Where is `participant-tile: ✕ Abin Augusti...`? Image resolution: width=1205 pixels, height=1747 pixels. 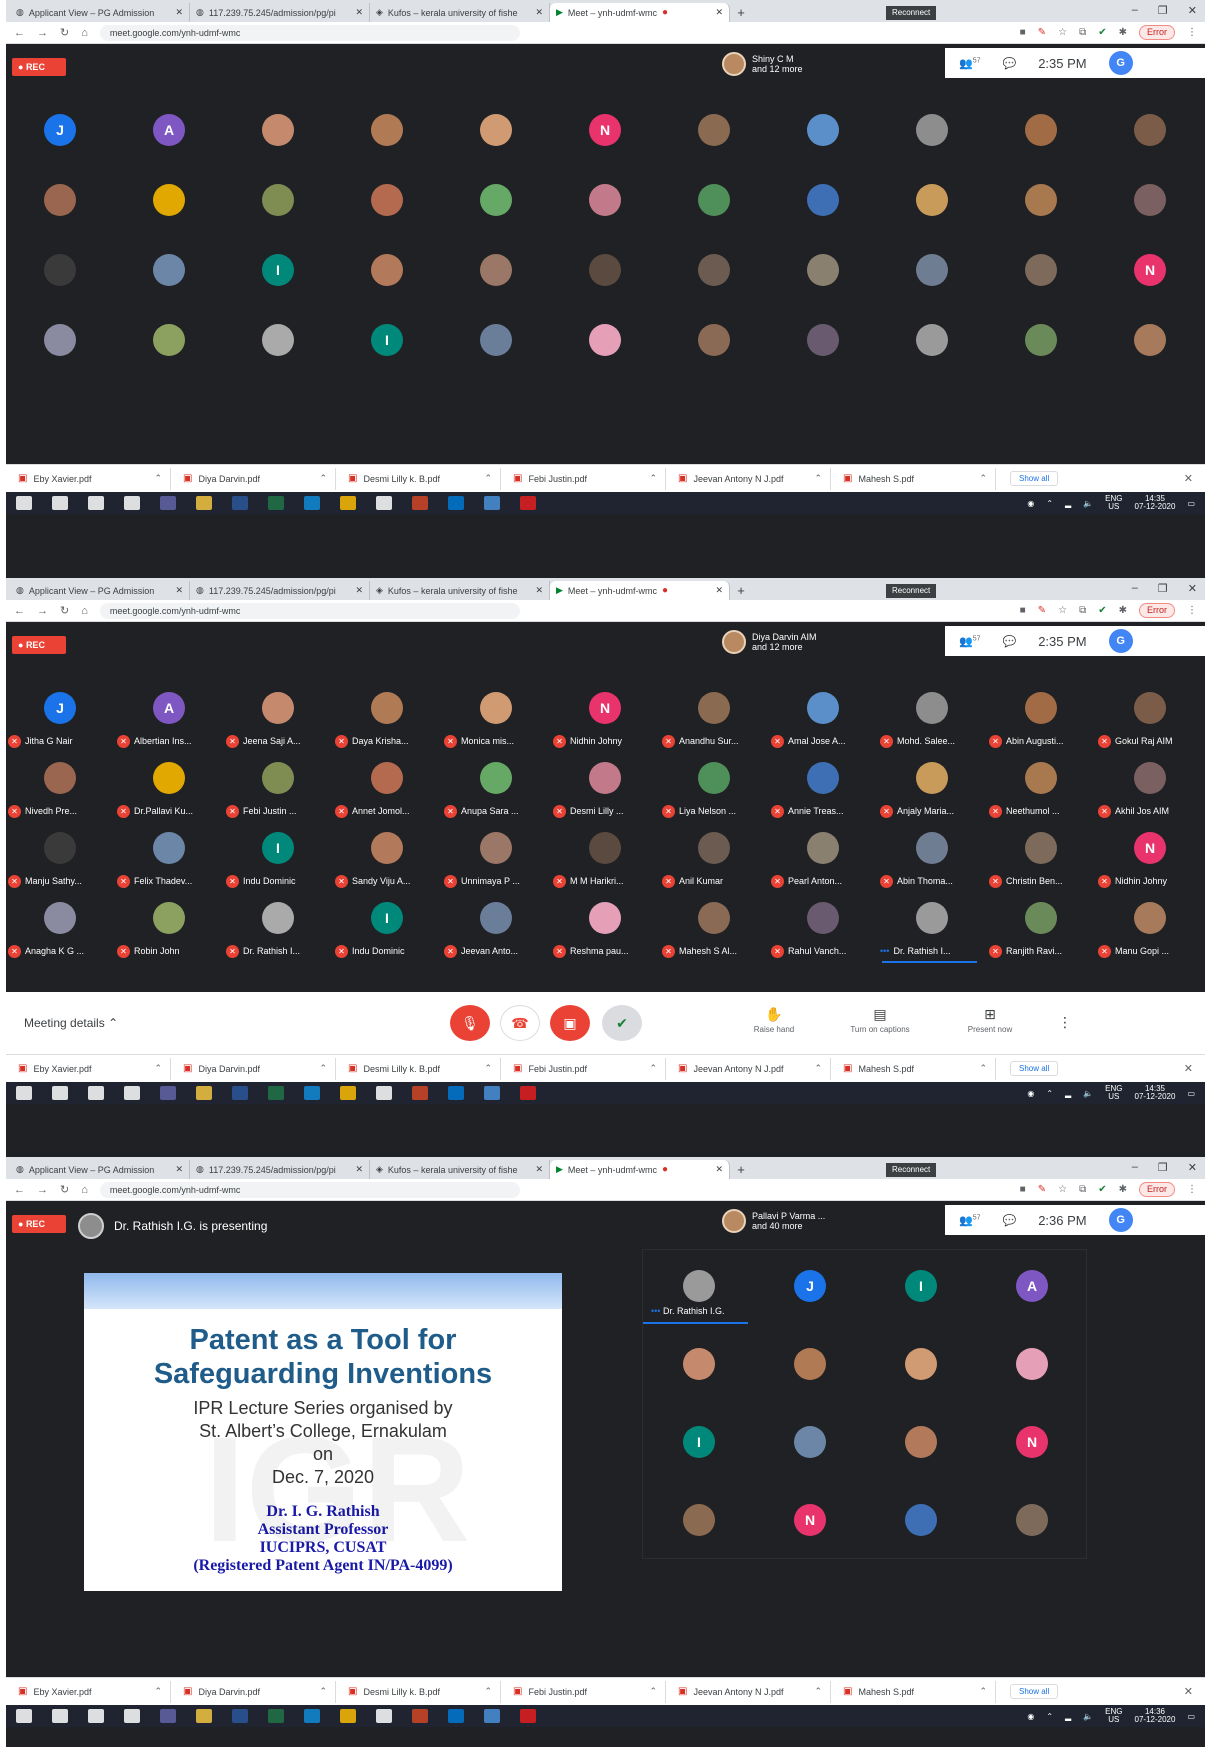 participant-tile: ✕ Abin Augusti... is located at coordinates (1041, 719).